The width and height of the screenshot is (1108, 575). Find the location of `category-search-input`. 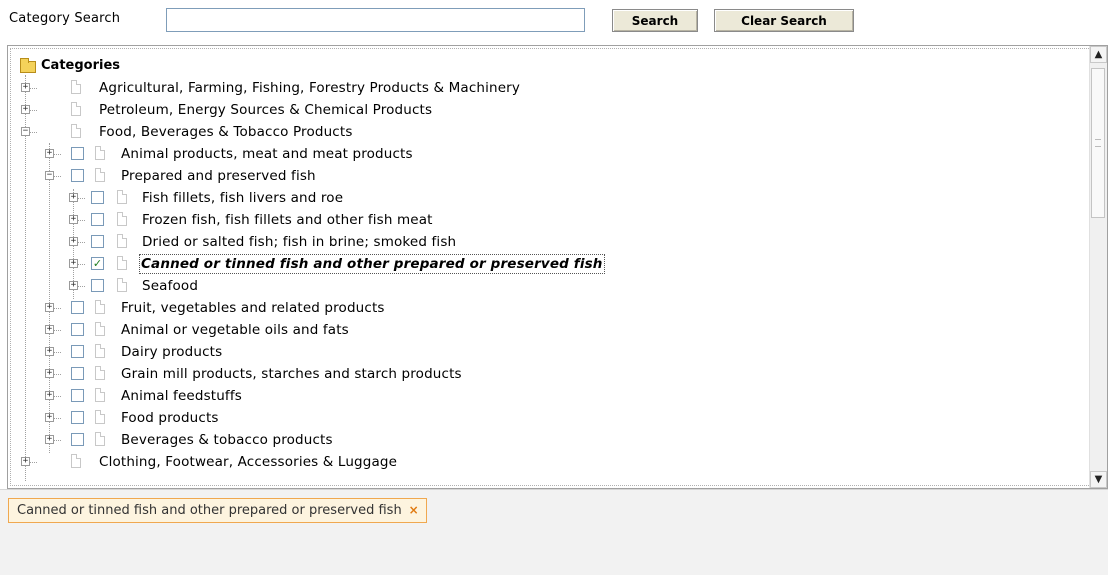

category-search-input is located at coordinates (375, 20).